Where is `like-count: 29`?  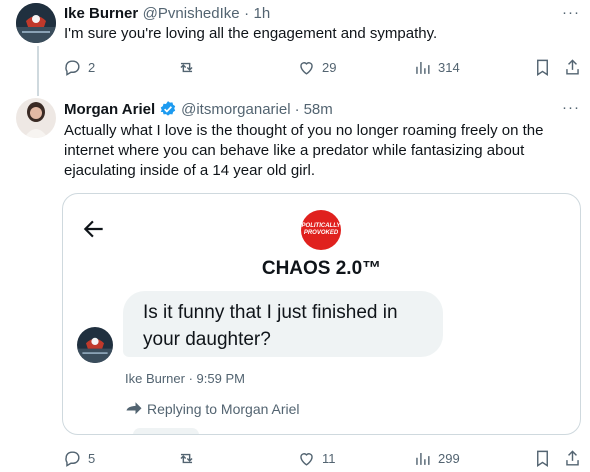 like-count: 29 is located at coordinates (329, 67).